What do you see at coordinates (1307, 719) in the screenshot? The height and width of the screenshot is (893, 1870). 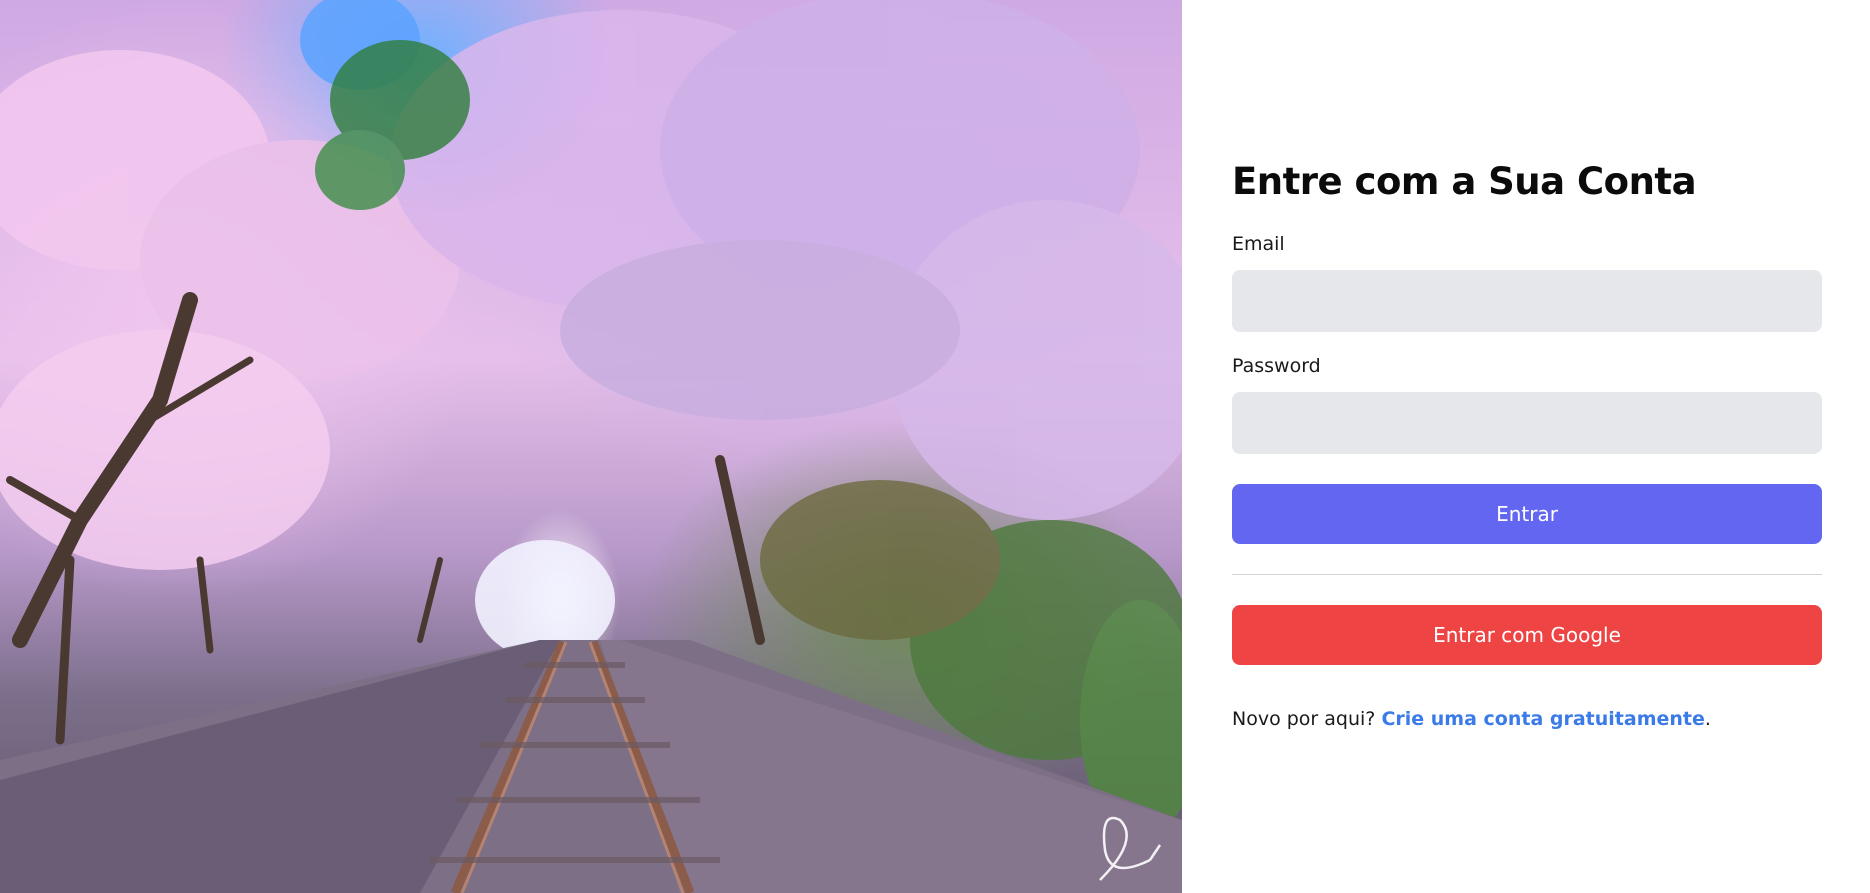 I see `signup-prefix: Novo por aqui?` at bounding box center [1307, 719].